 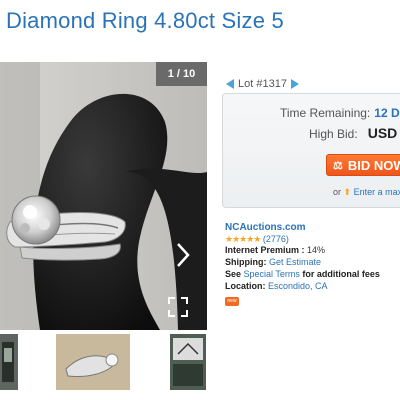 What do you see at coordinates (377, 192) in the screenshot?
I see `enter-max-bid-link: Enter a maxi` at bounding box center [377, 192].